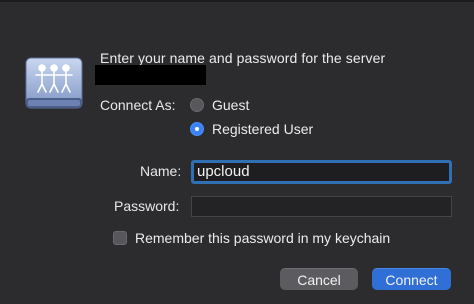  I want to click on name-label: Name:, so click(161, 171).